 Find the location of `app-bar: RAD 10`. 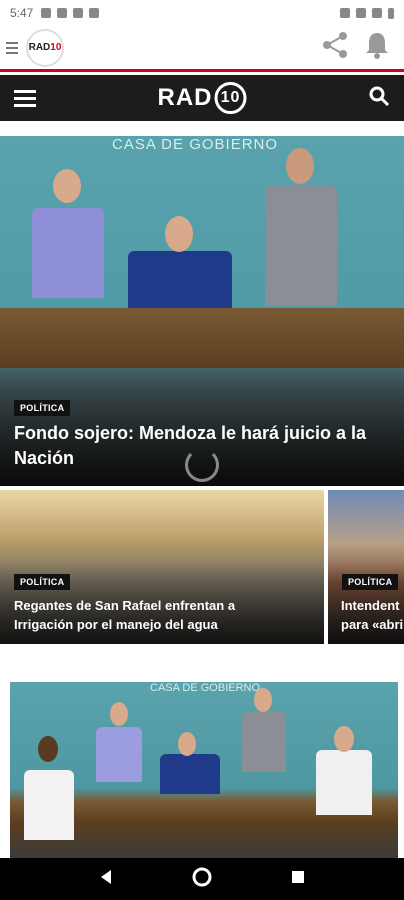

app-bar: RAD 10 is located at coordinates (202, 49).